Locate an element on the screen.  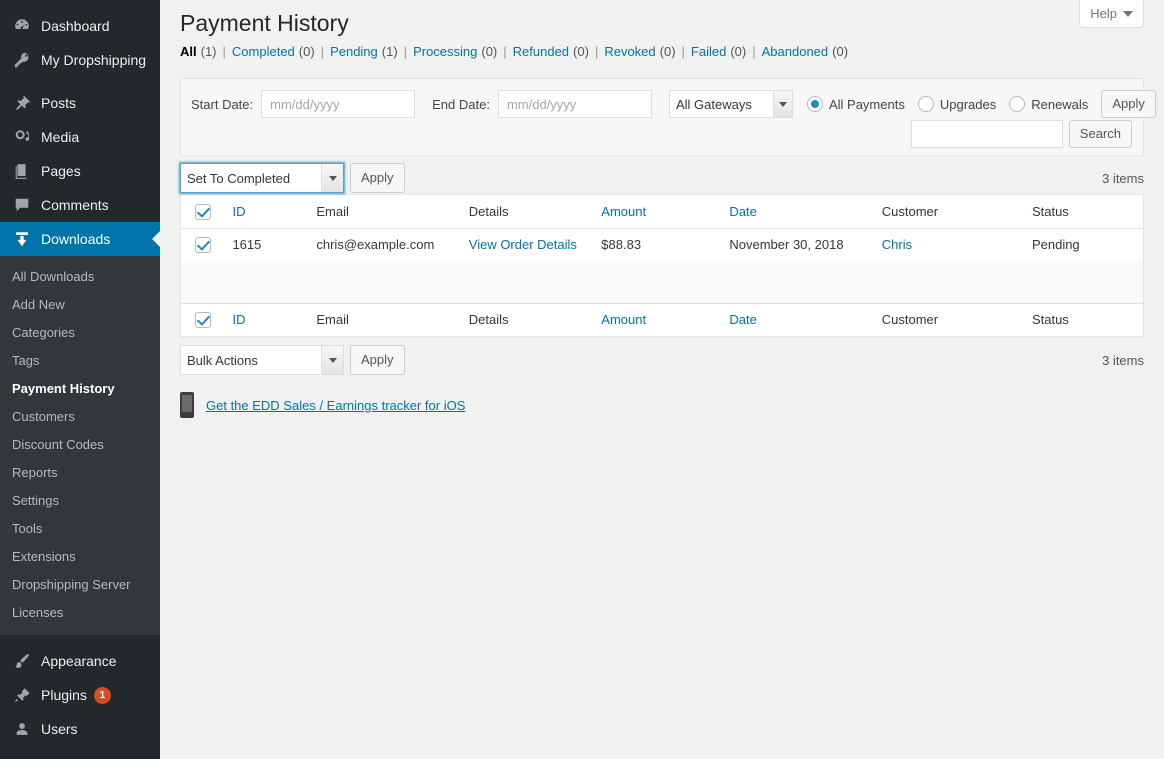
sort-link-id-footer: ID is located at coordinates (238, 319).